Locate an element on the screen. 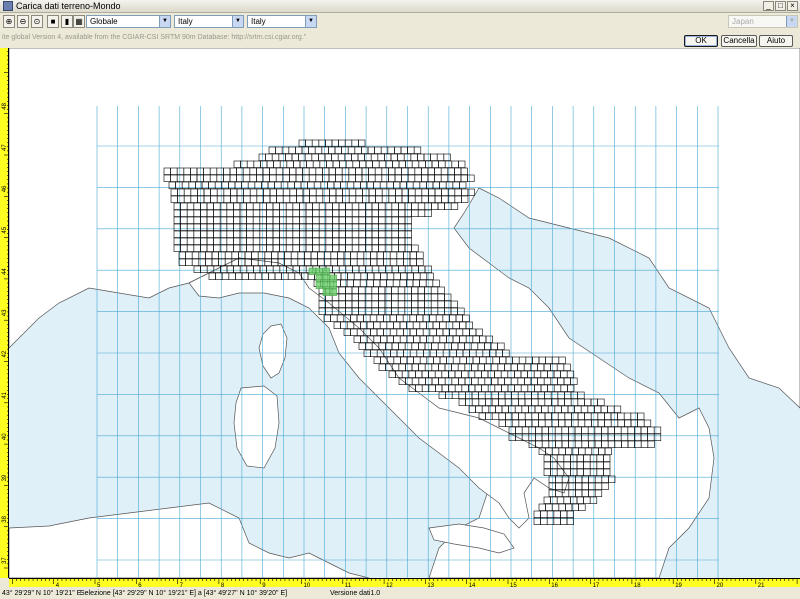  latitude-label: 47 is located at coordinates (5, 147).